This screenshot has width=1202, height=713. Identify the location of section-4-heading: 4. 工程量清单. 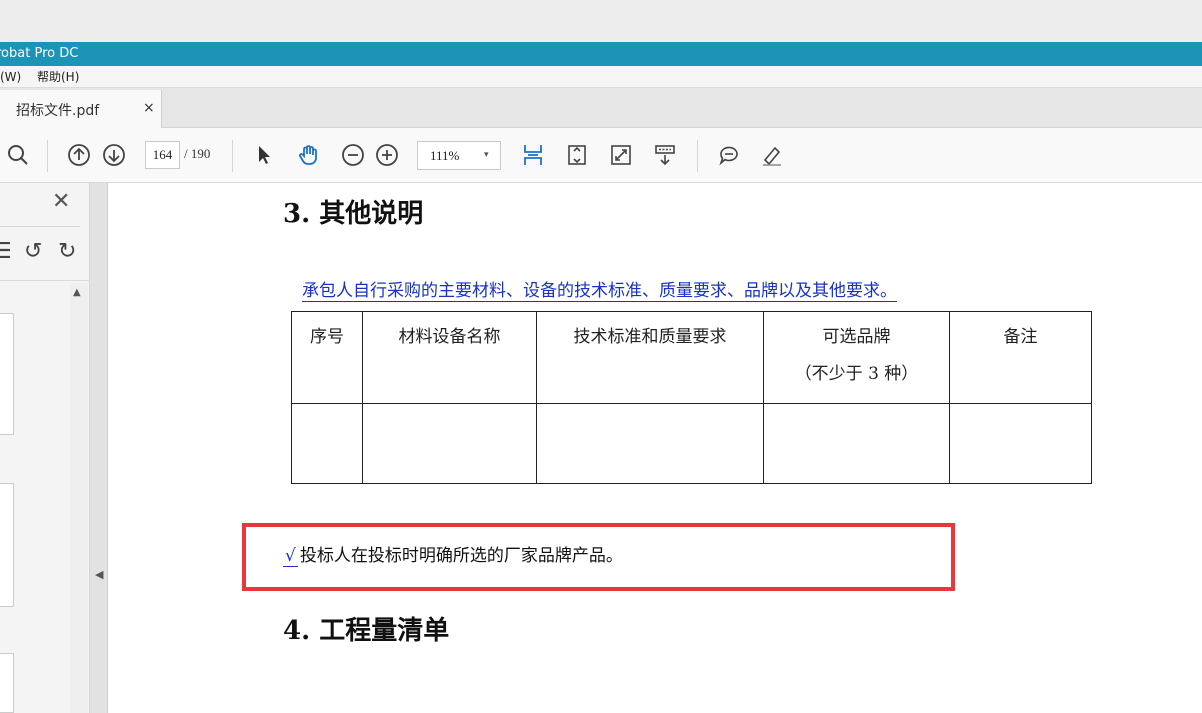
(366, 631).